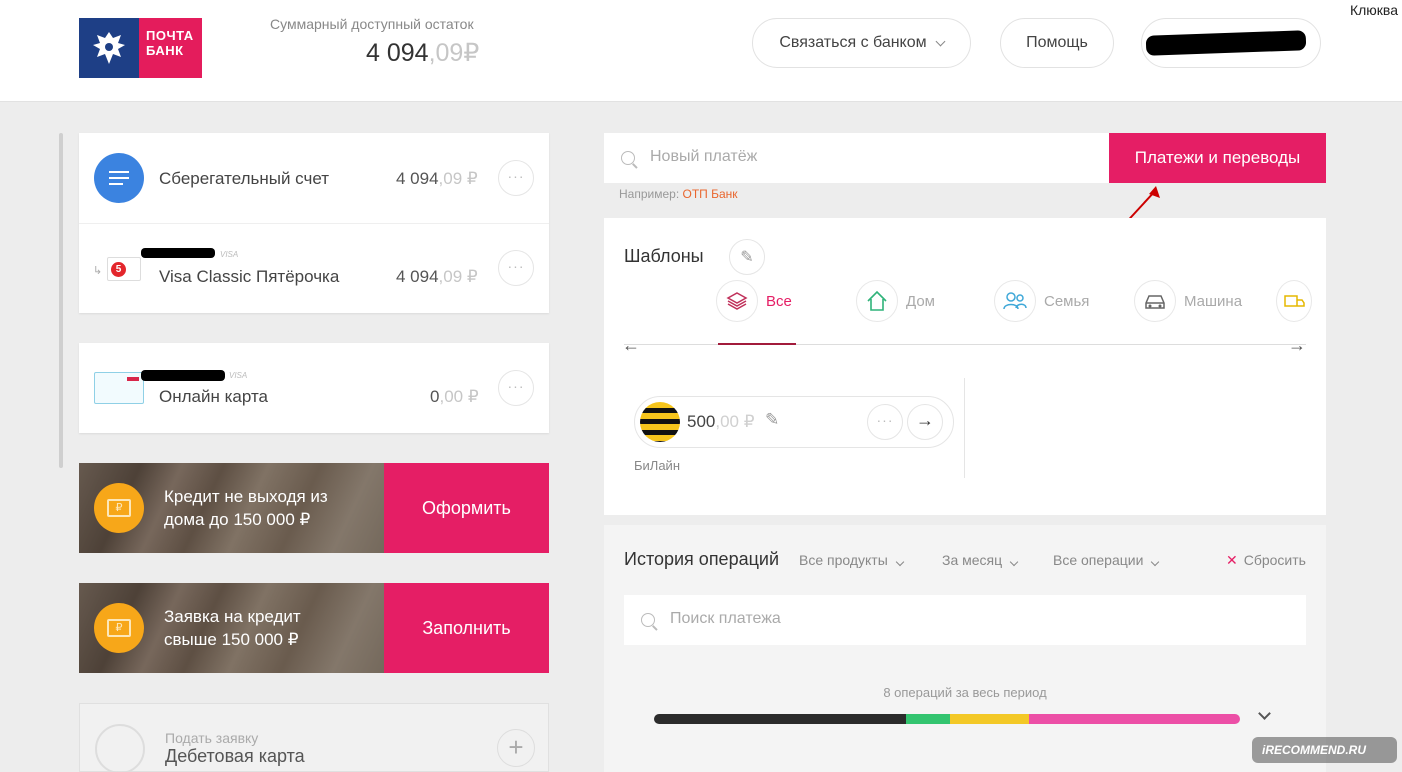 The height and width of the screenshot is (772, 1402). What do you see at coordinates (1041, 301) in the screenshot?
I see `tab-family: Семья` at bounding box center [1041, 301].